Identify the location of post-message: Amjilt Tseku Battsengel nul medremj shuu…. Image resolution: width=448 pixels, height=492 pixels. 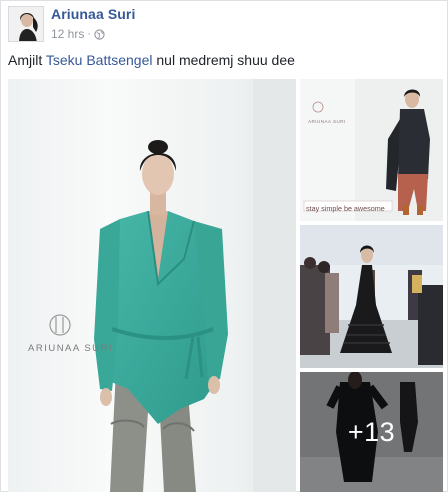
(151, 60).